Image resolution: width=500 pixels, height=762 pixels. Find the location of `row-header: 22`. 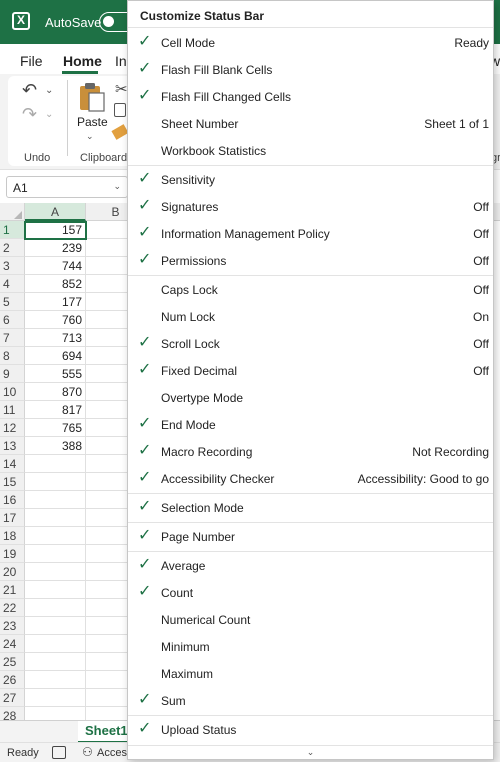

row-header: 22 is located at coordinates (12, 608).